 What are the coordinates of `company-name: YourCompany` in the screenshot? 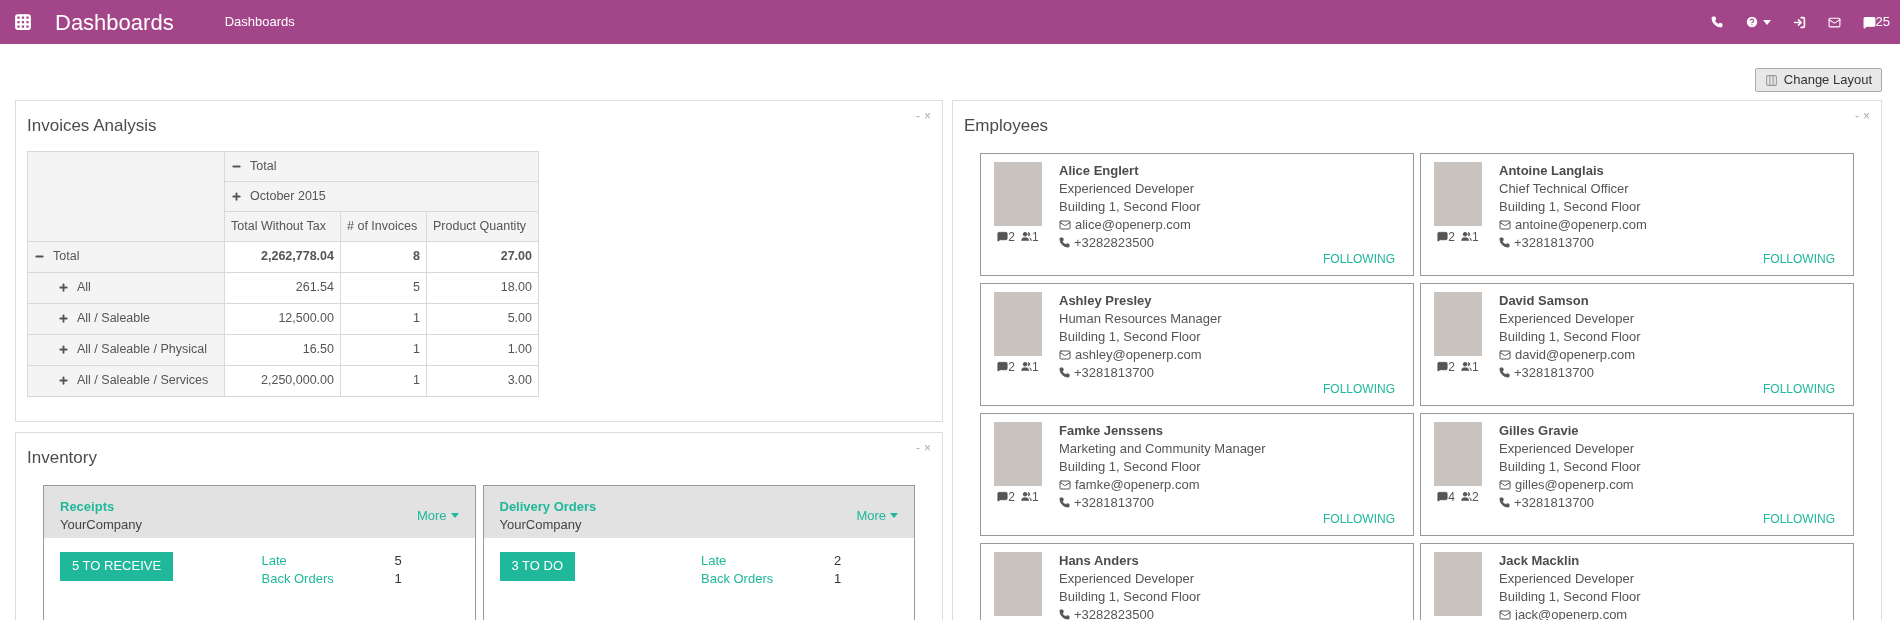 It's located at (101, 524).